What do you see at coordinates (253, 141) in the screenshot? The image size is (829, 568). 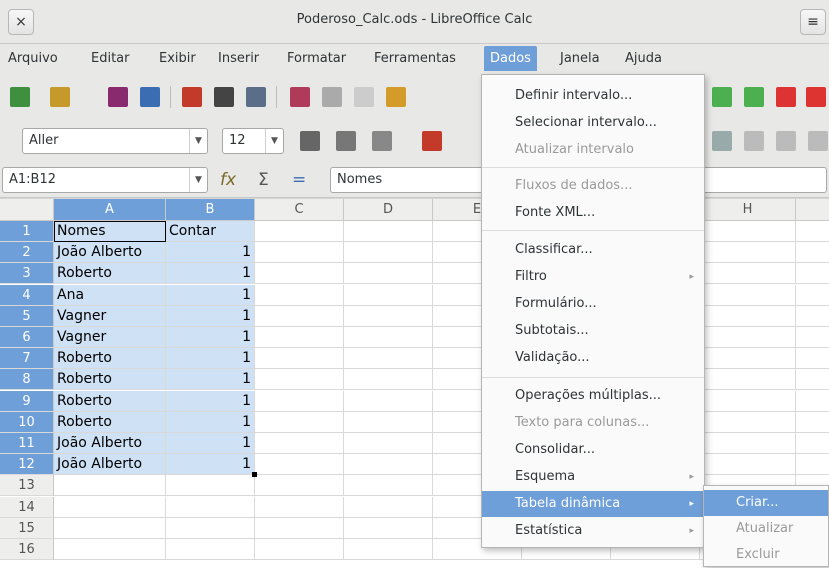 I see `font-size-combo: 12 ▼` at bounding box center [253, 141].